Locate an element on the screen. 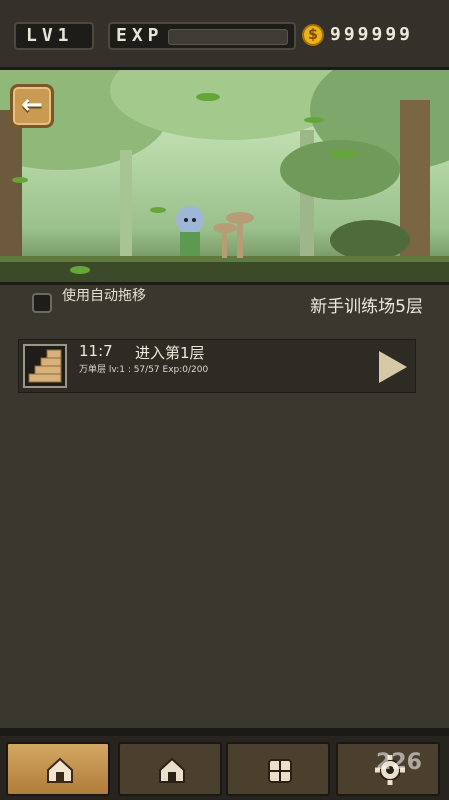  floor-action: 进入第1层 is located at coordinates (170, 353).